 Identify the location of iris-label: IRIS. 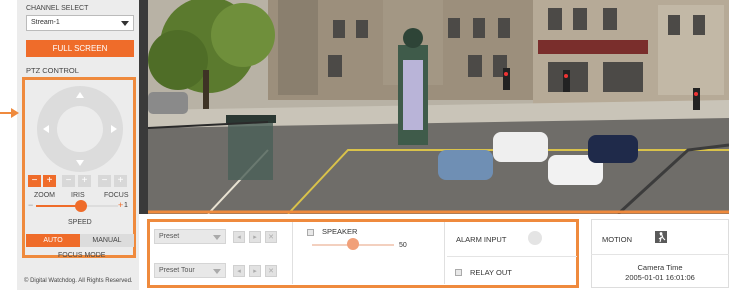
(78, 195).